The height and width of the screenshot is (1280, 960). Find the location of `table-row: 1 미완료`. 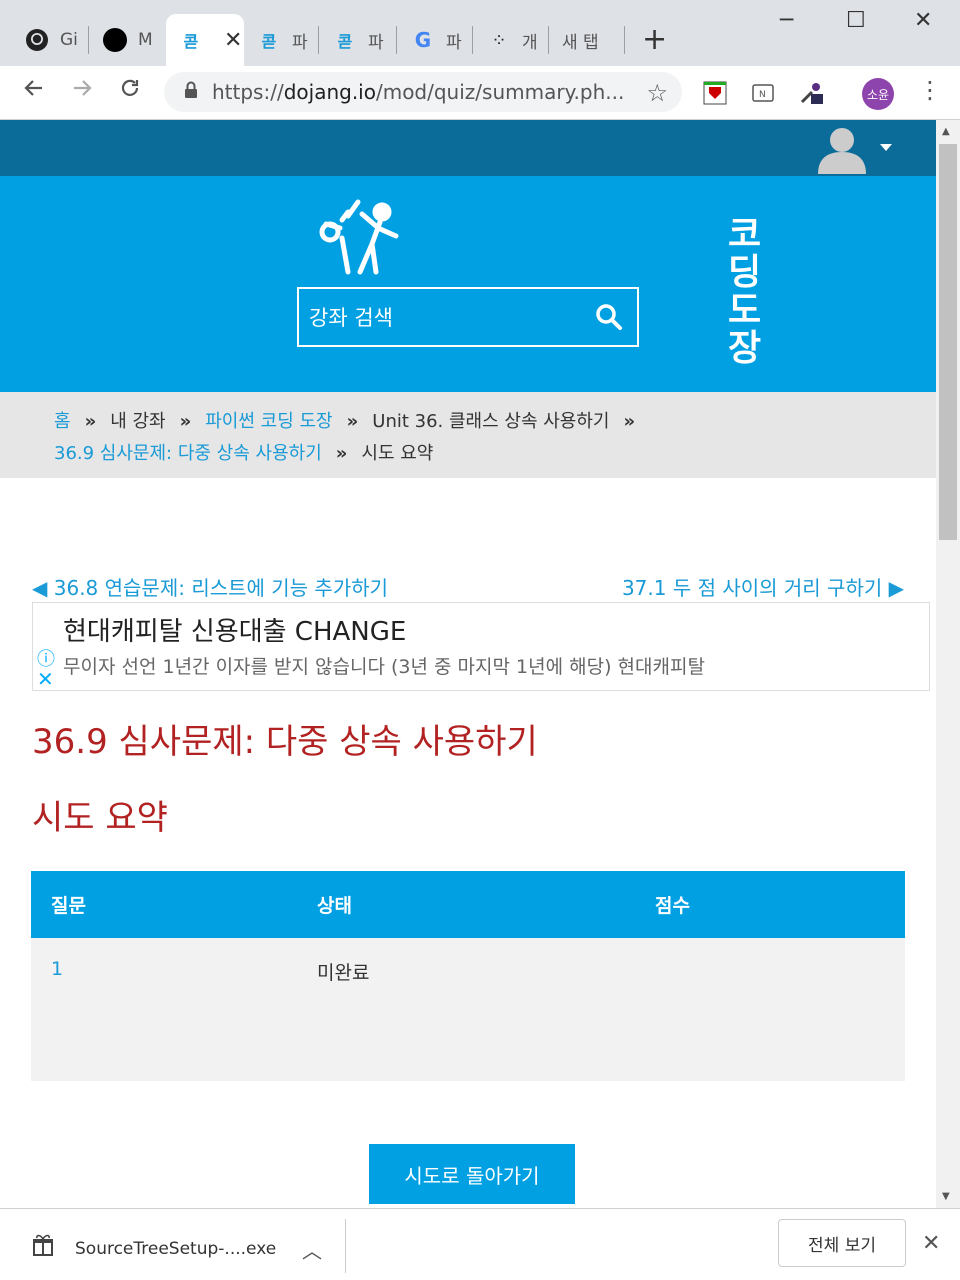

table-row: 1 미완료 is located at coordinates (468, 1009).